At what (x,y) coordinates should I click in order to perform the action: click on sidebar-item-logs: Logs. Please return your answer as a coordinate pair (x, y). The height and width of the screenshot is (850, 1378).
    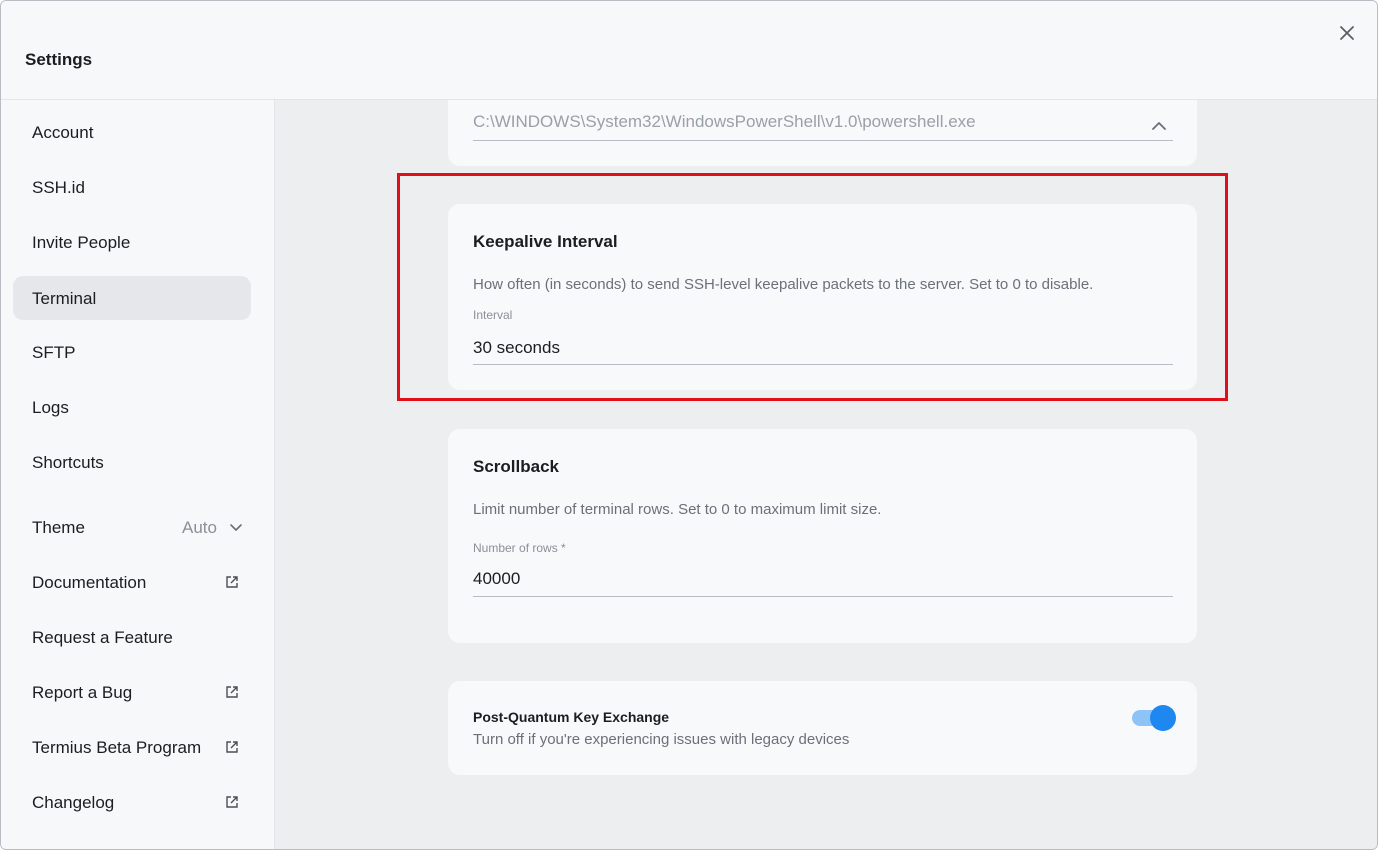
    Looking at the image, I should click on (132, 407).